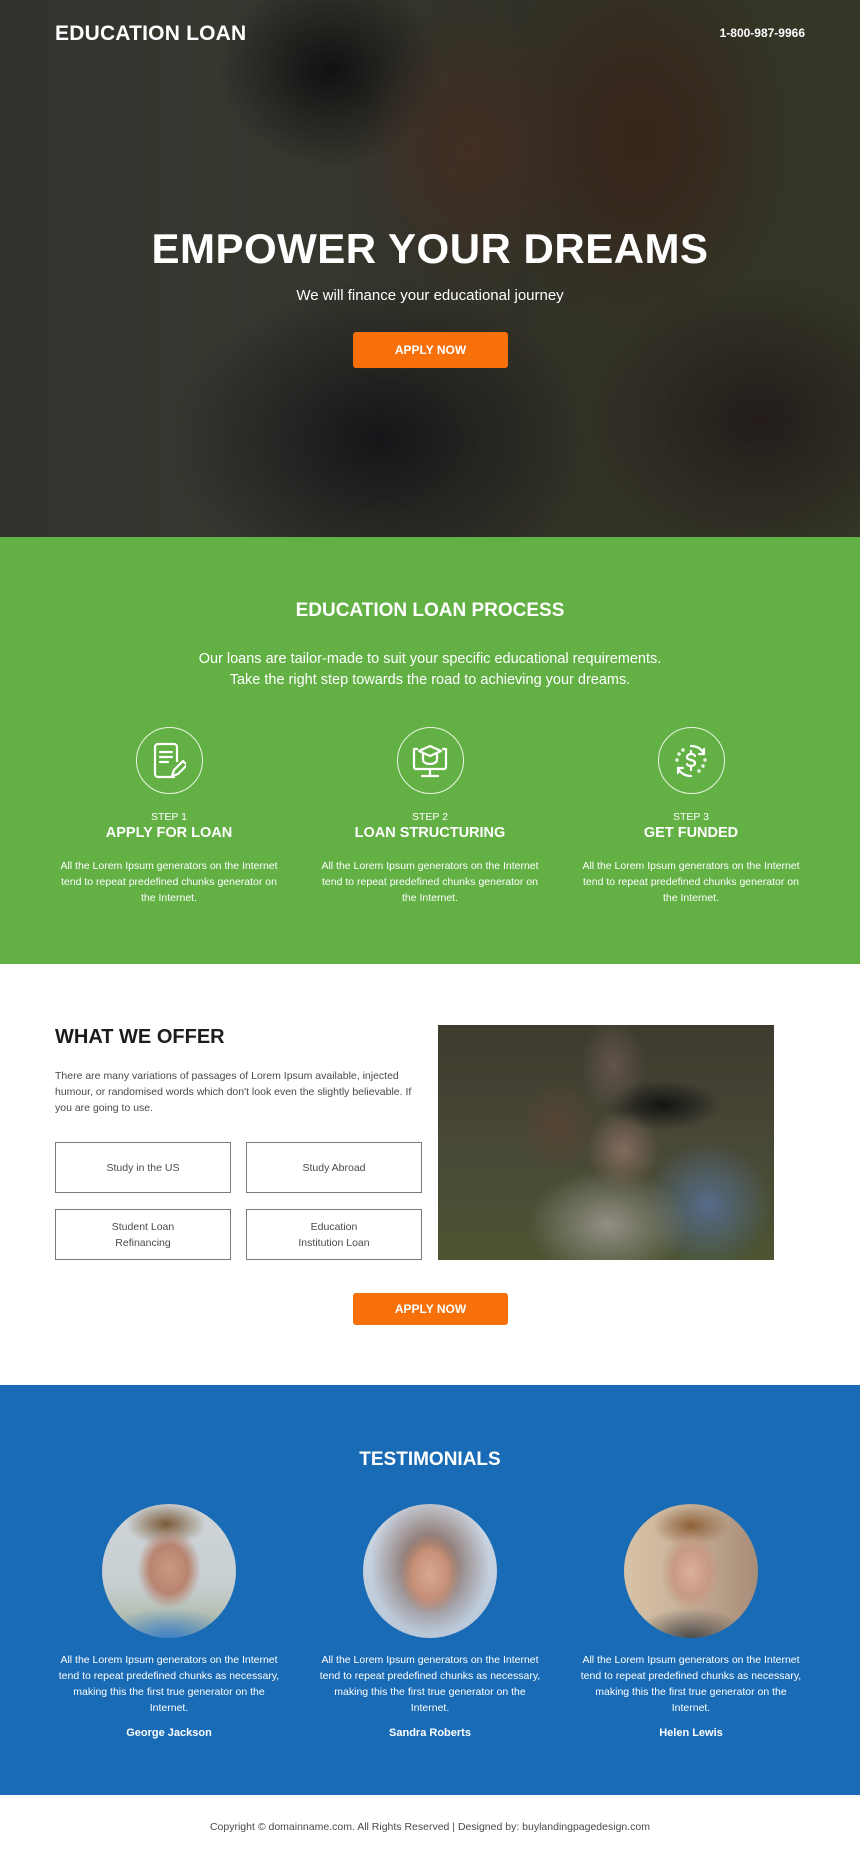 Image resolution: width=860 pixels, height=1860 pixels. I want to click on testimonial-author: Sandra Roberts, so click(430, 1733).